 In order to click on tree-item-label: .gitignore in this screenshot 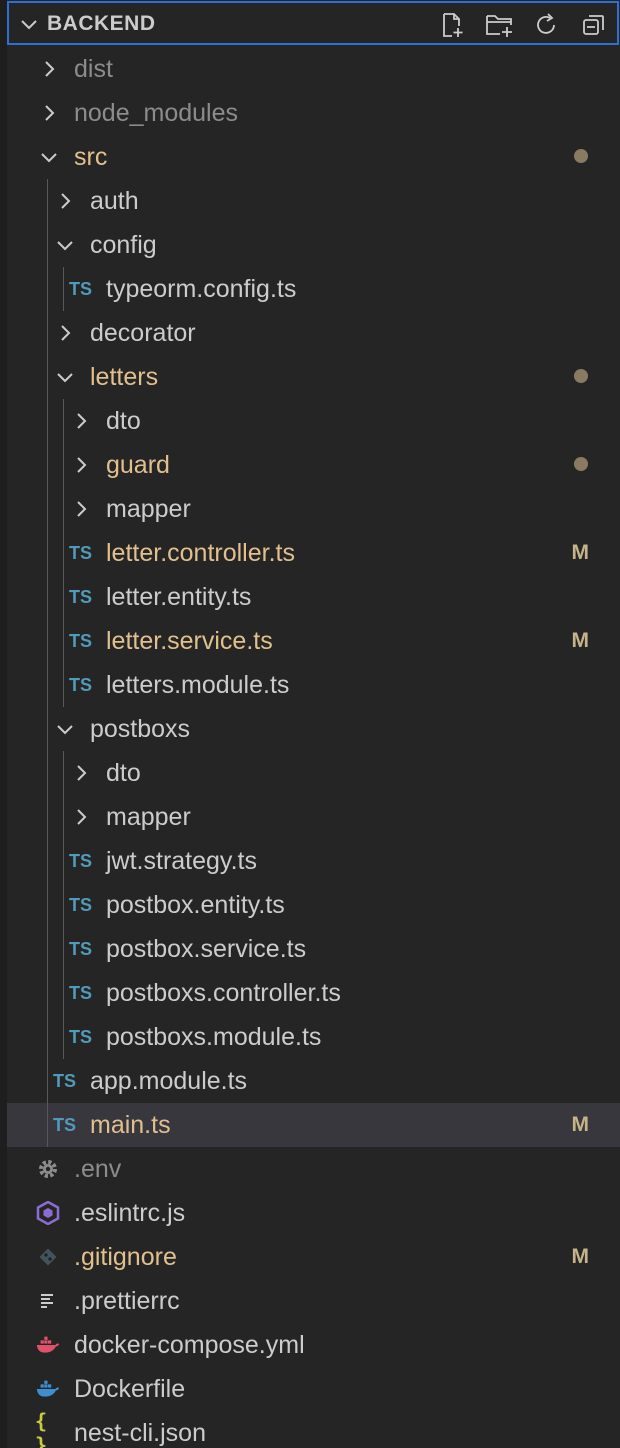, I will do `click(125, 1257)`.